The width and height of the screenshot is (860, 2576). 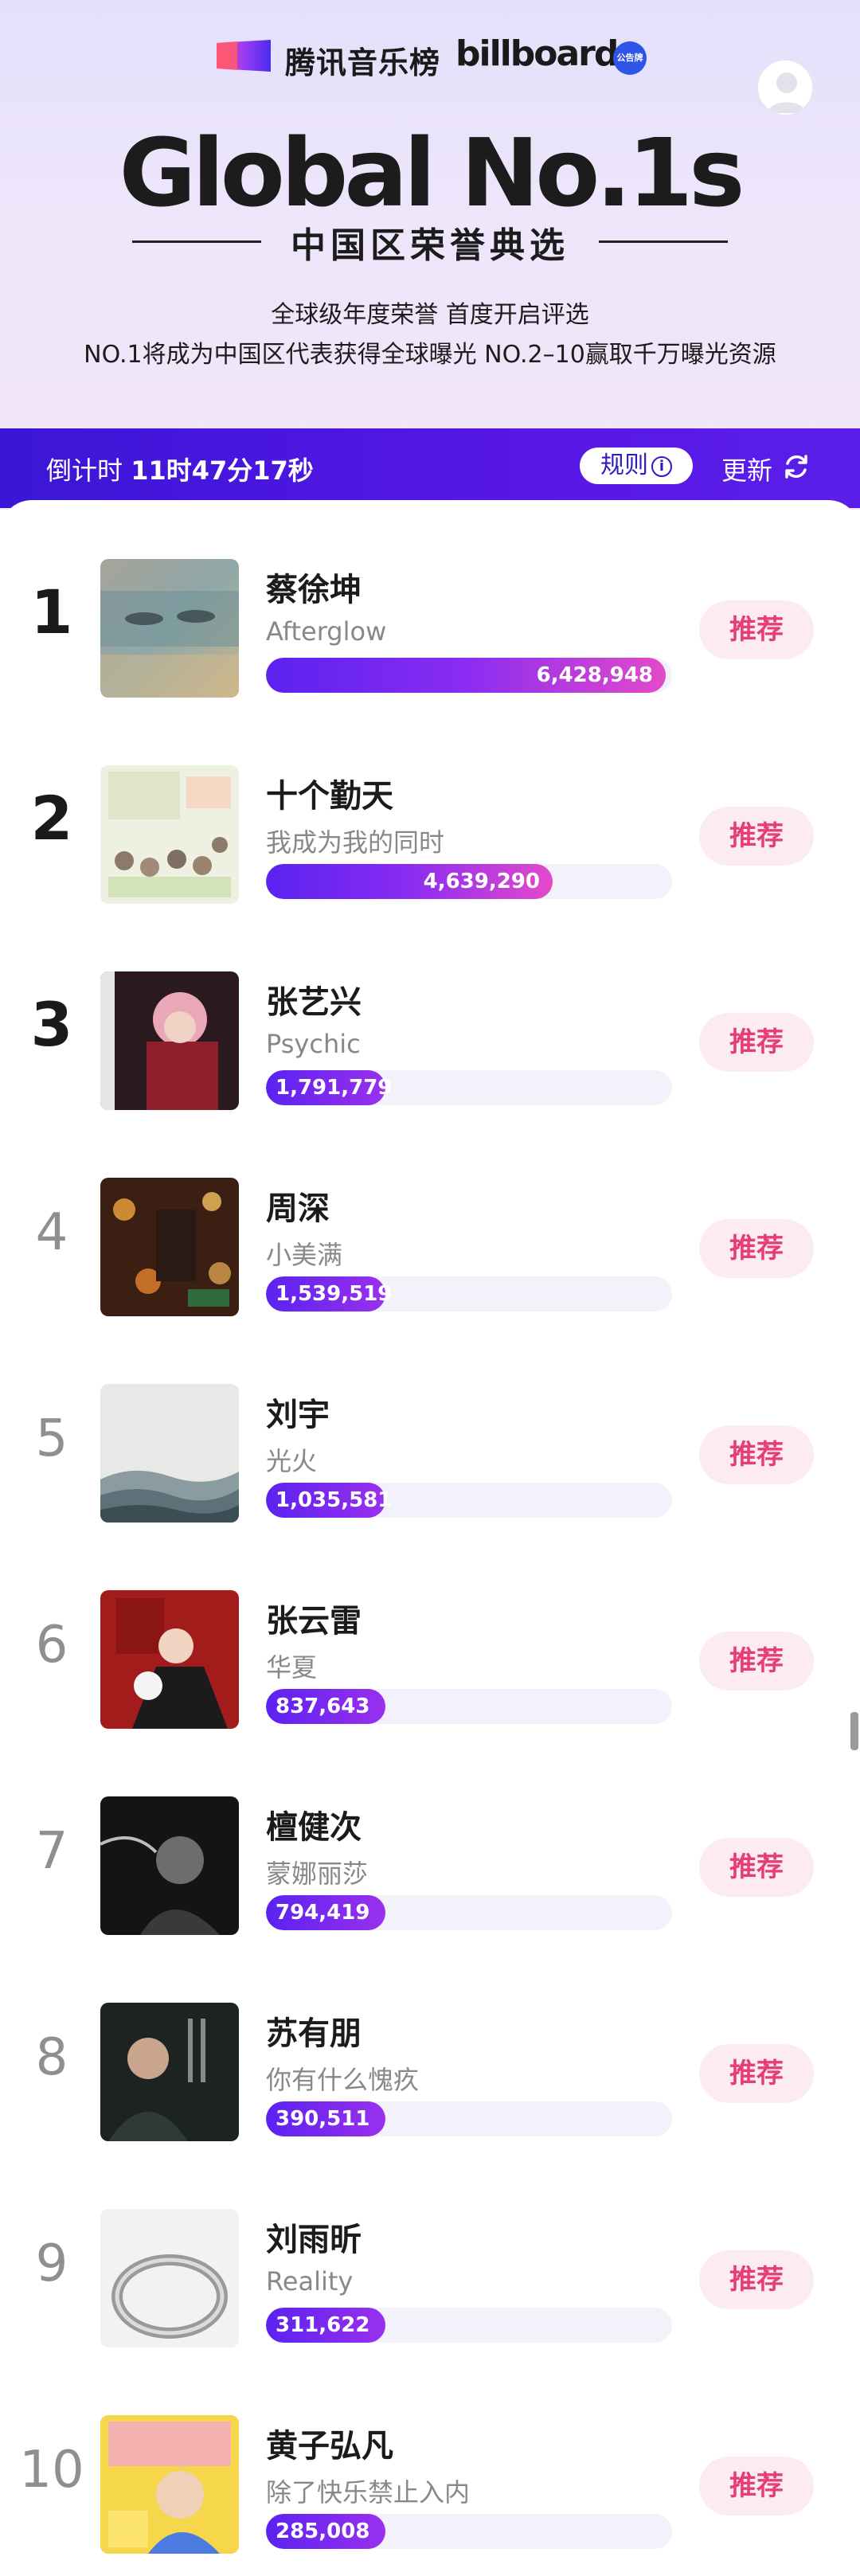 I want to click on description-line-2: NO.1将成为中国区代表获得全球曝光 NO.2–10赢取千万曝光资源, so click(x=430, y=355).